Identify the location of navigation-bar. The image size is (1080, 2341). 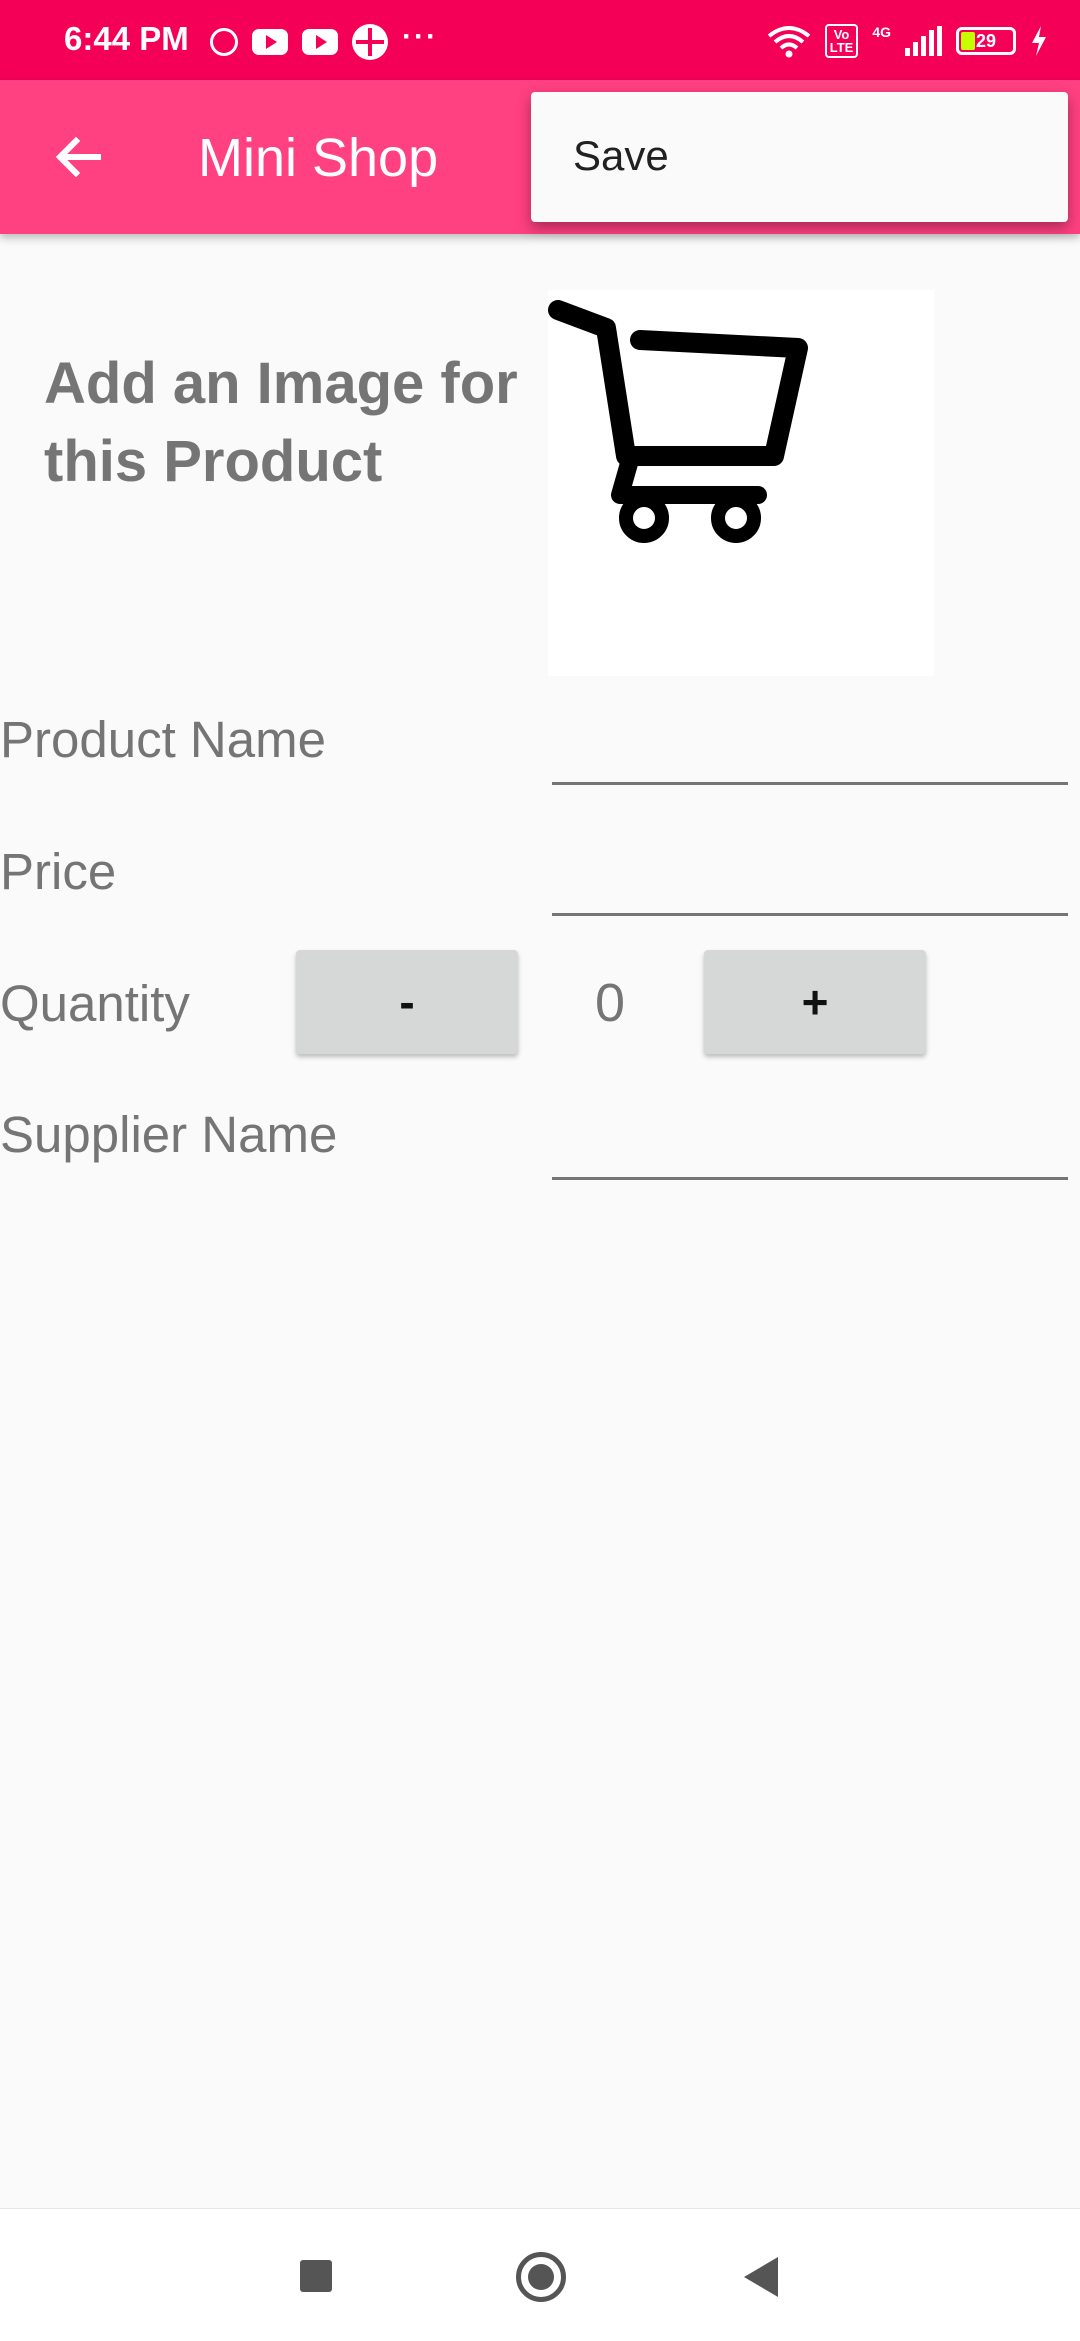
(540, 2274).